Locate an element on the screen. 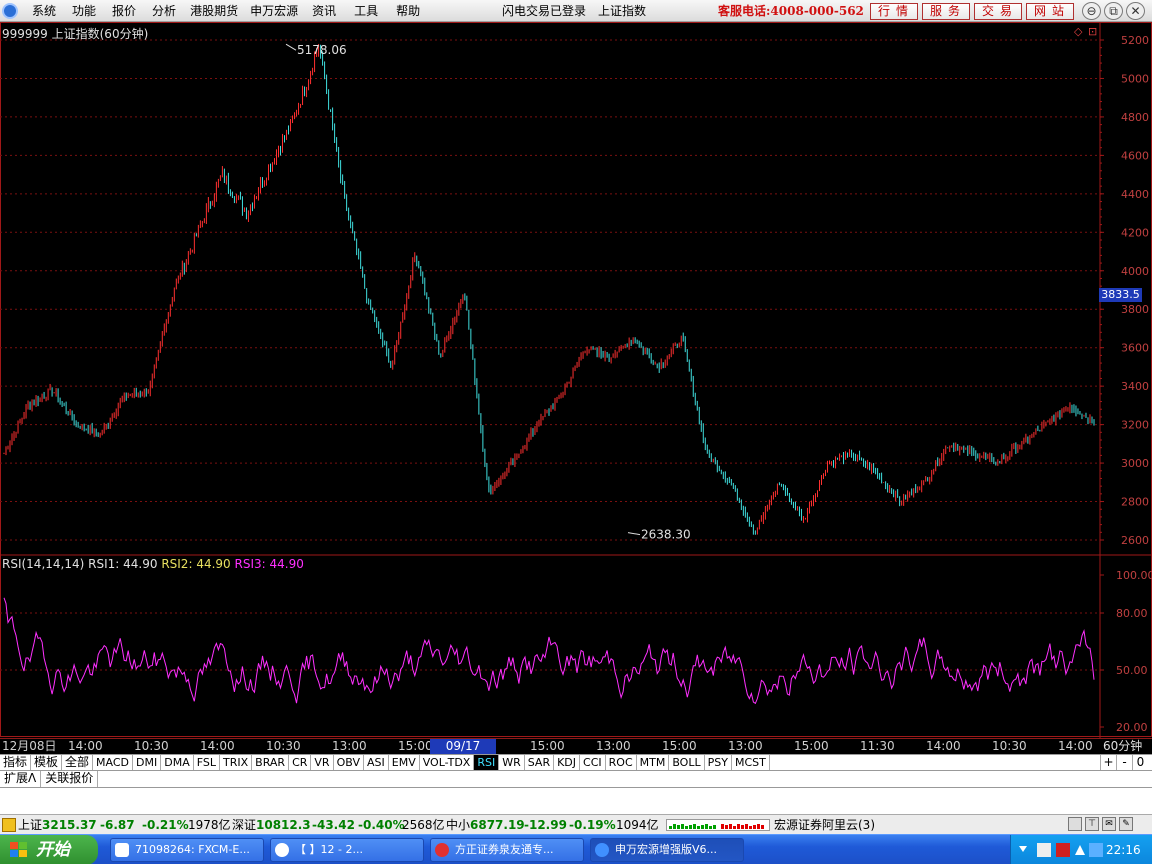 This screenshot has height=864, width=1152. index-icon is located at coordinates (9, 825).